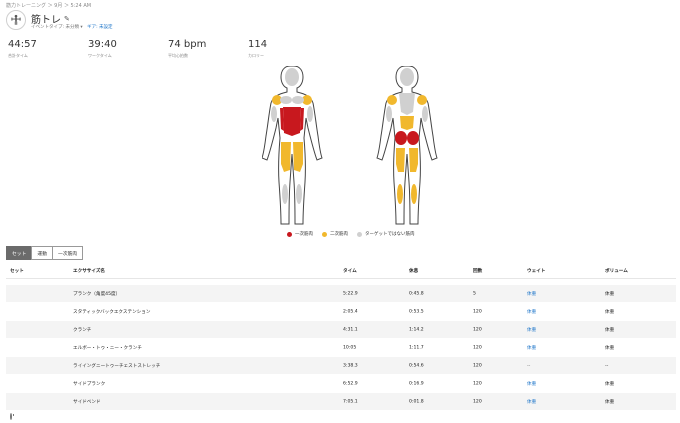 This screenshot has width=680, height=423. What do you see at coordinates (304, 234) in the screenshot?
I see `legend-primary-label: 一次筋肉` at bounding box center [304, 234].